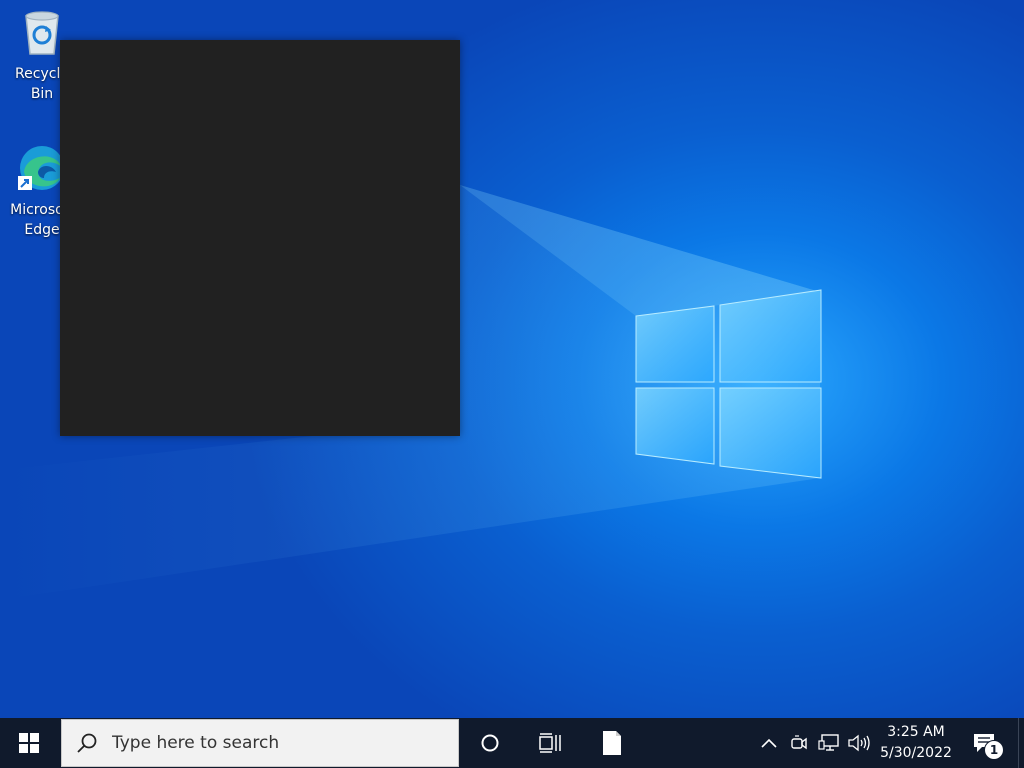 Image resolution: width=1024 pixels, height=768 pixels. I want to click on meet-now-button, so click(799, 743).